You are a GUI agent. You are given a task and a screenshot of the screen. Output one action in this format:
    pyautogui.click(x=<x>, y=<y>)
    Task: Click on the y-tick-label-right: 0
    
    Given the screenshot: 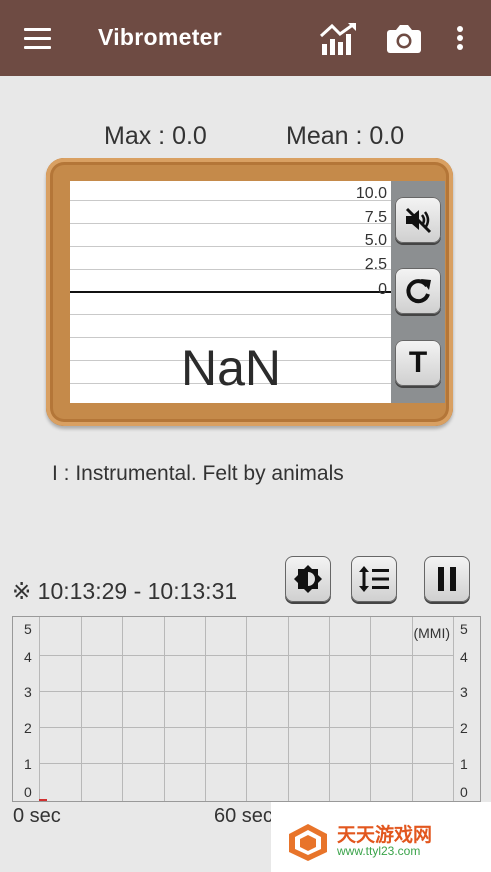 What is the action you would take?
    pyautogui.click(x=464, y=792)
    